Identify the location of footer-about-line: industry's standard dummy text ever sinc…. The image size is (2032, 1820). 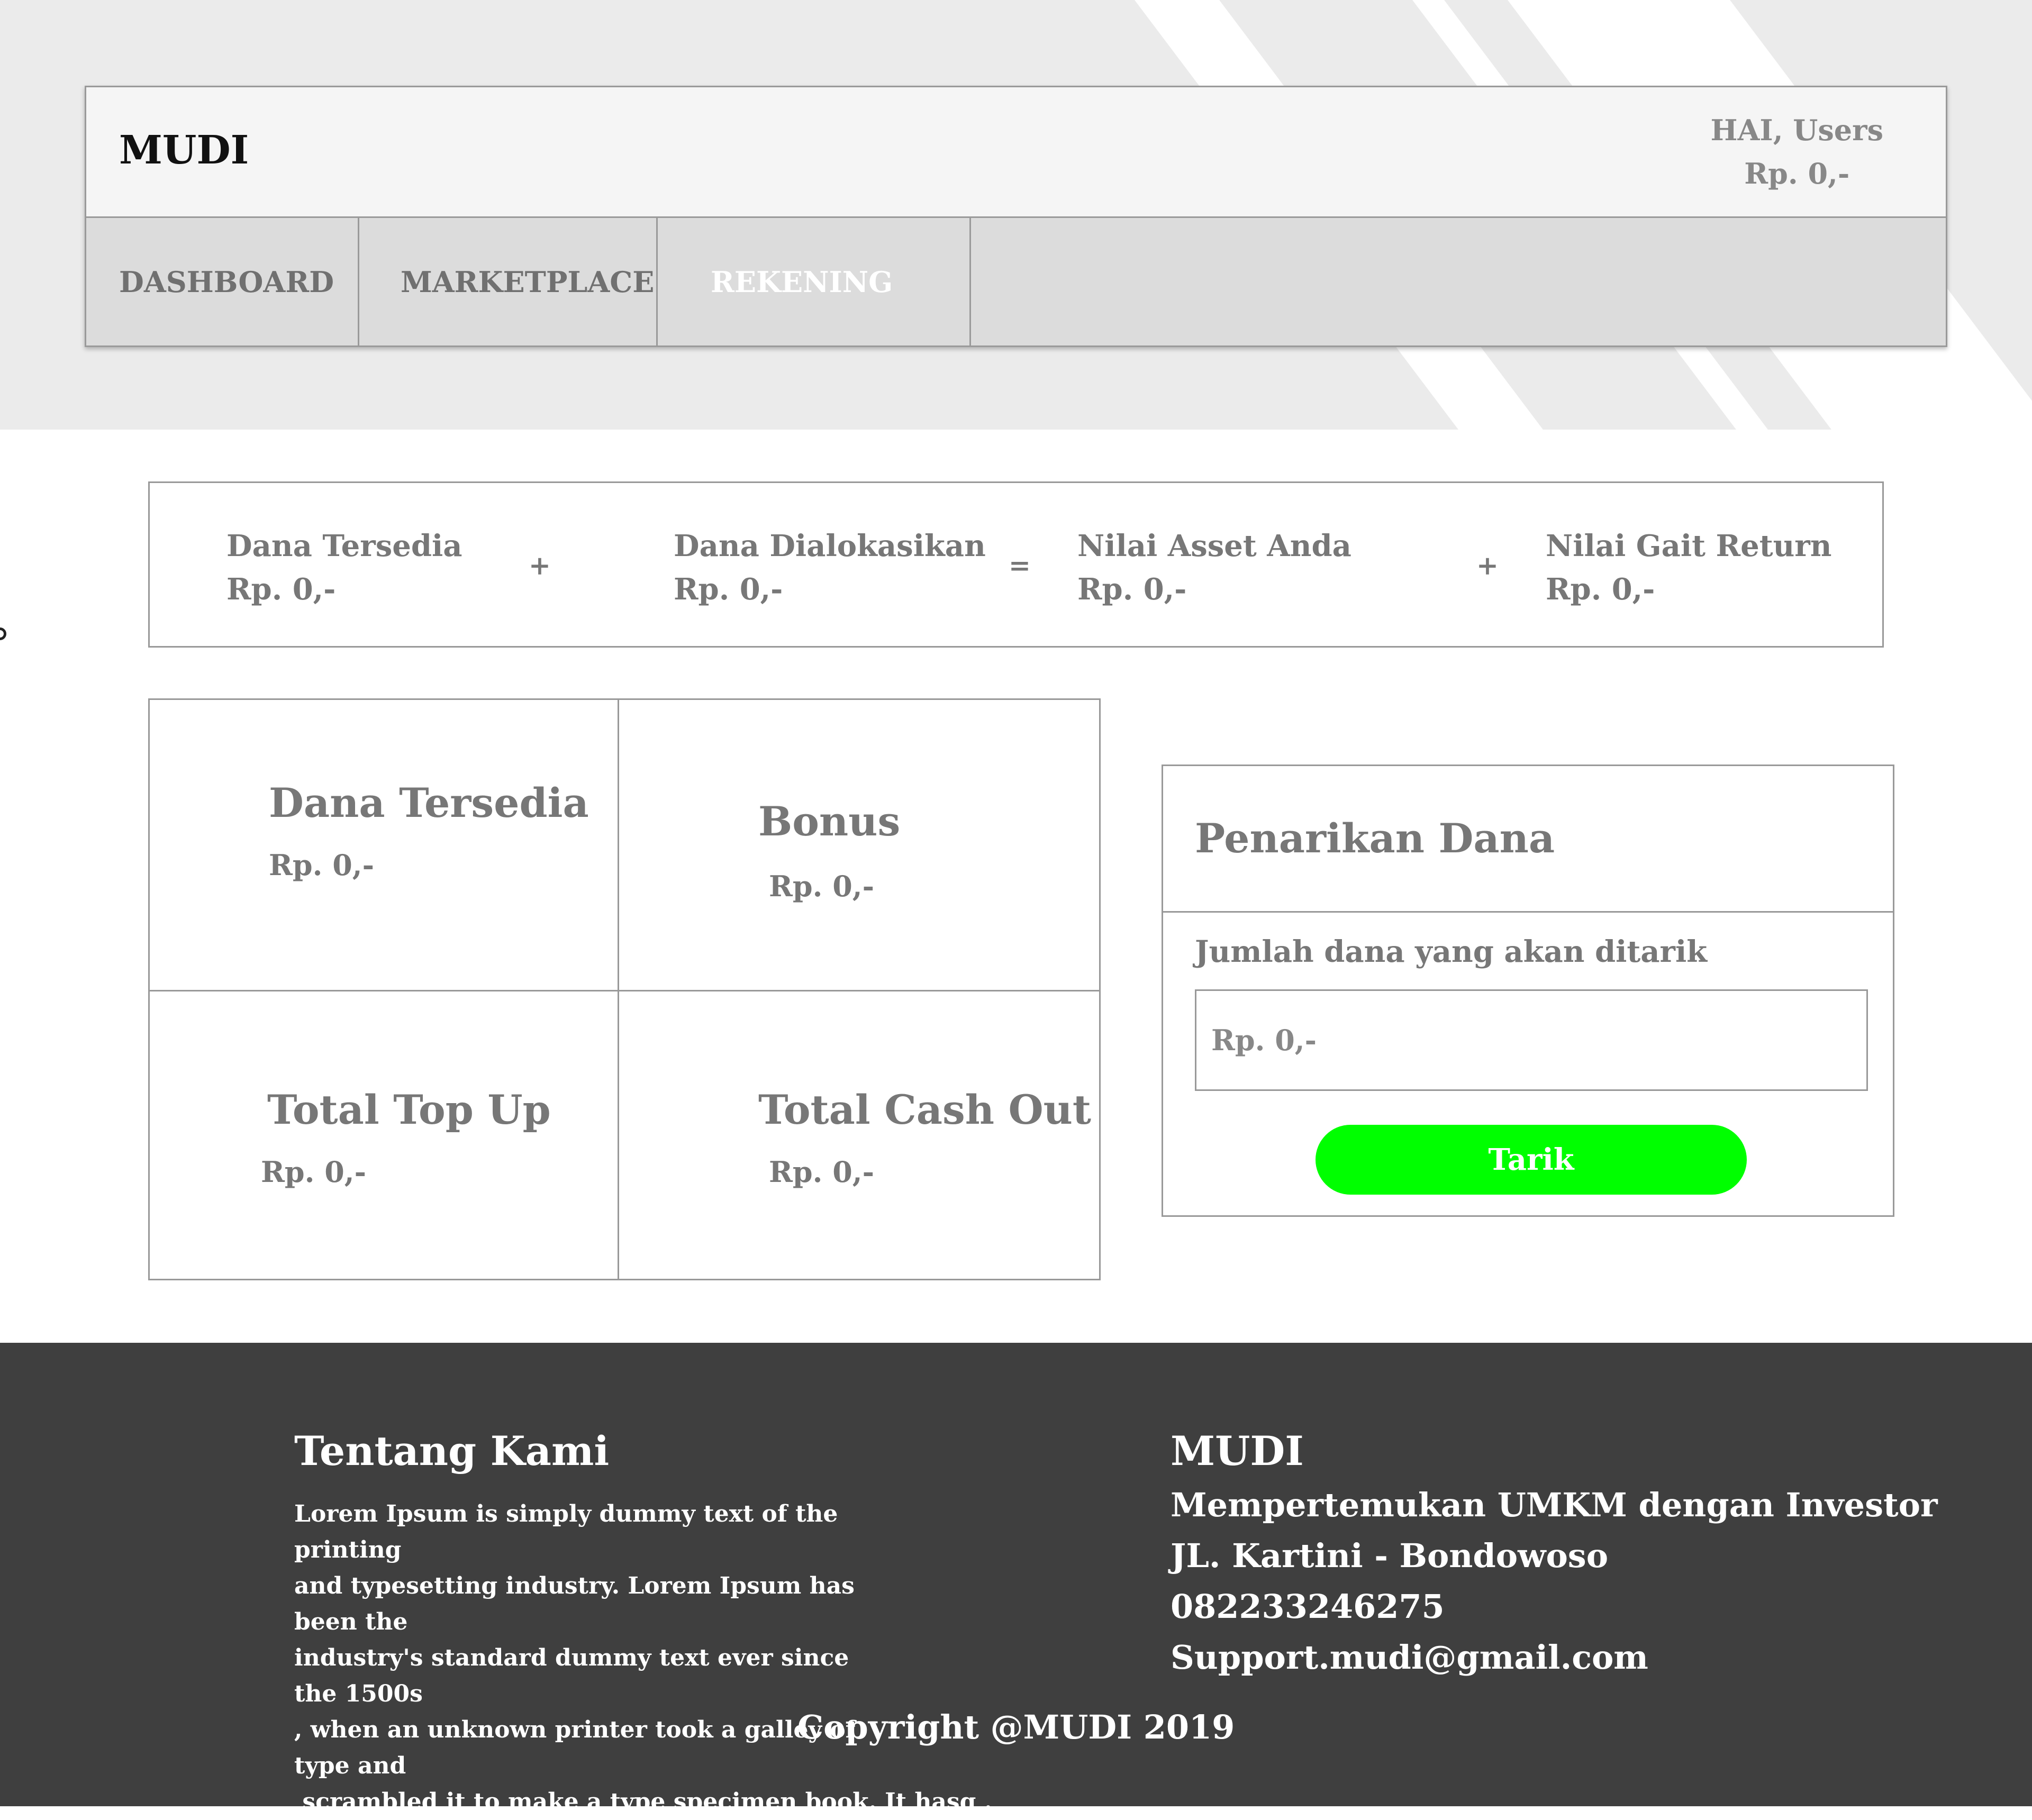
(571, 1676).